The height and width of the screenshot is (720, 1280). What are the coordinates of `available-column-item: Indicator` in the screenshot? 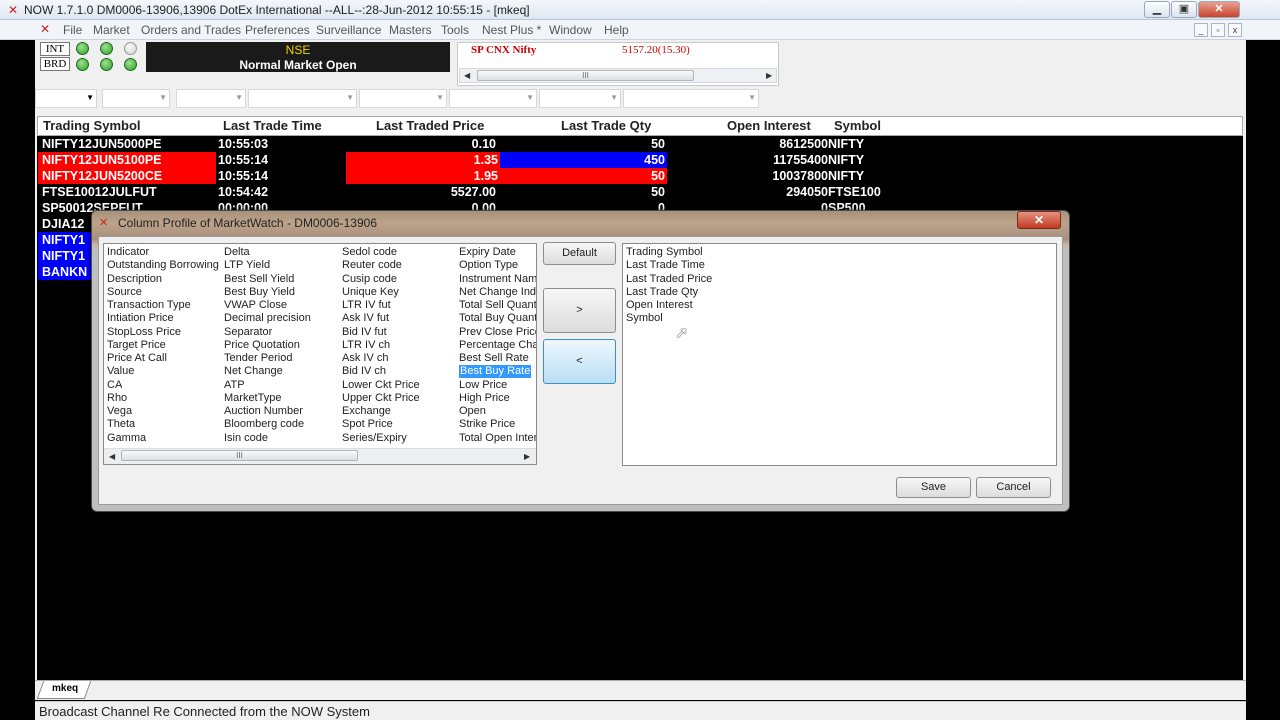 It's located at (128, 252).